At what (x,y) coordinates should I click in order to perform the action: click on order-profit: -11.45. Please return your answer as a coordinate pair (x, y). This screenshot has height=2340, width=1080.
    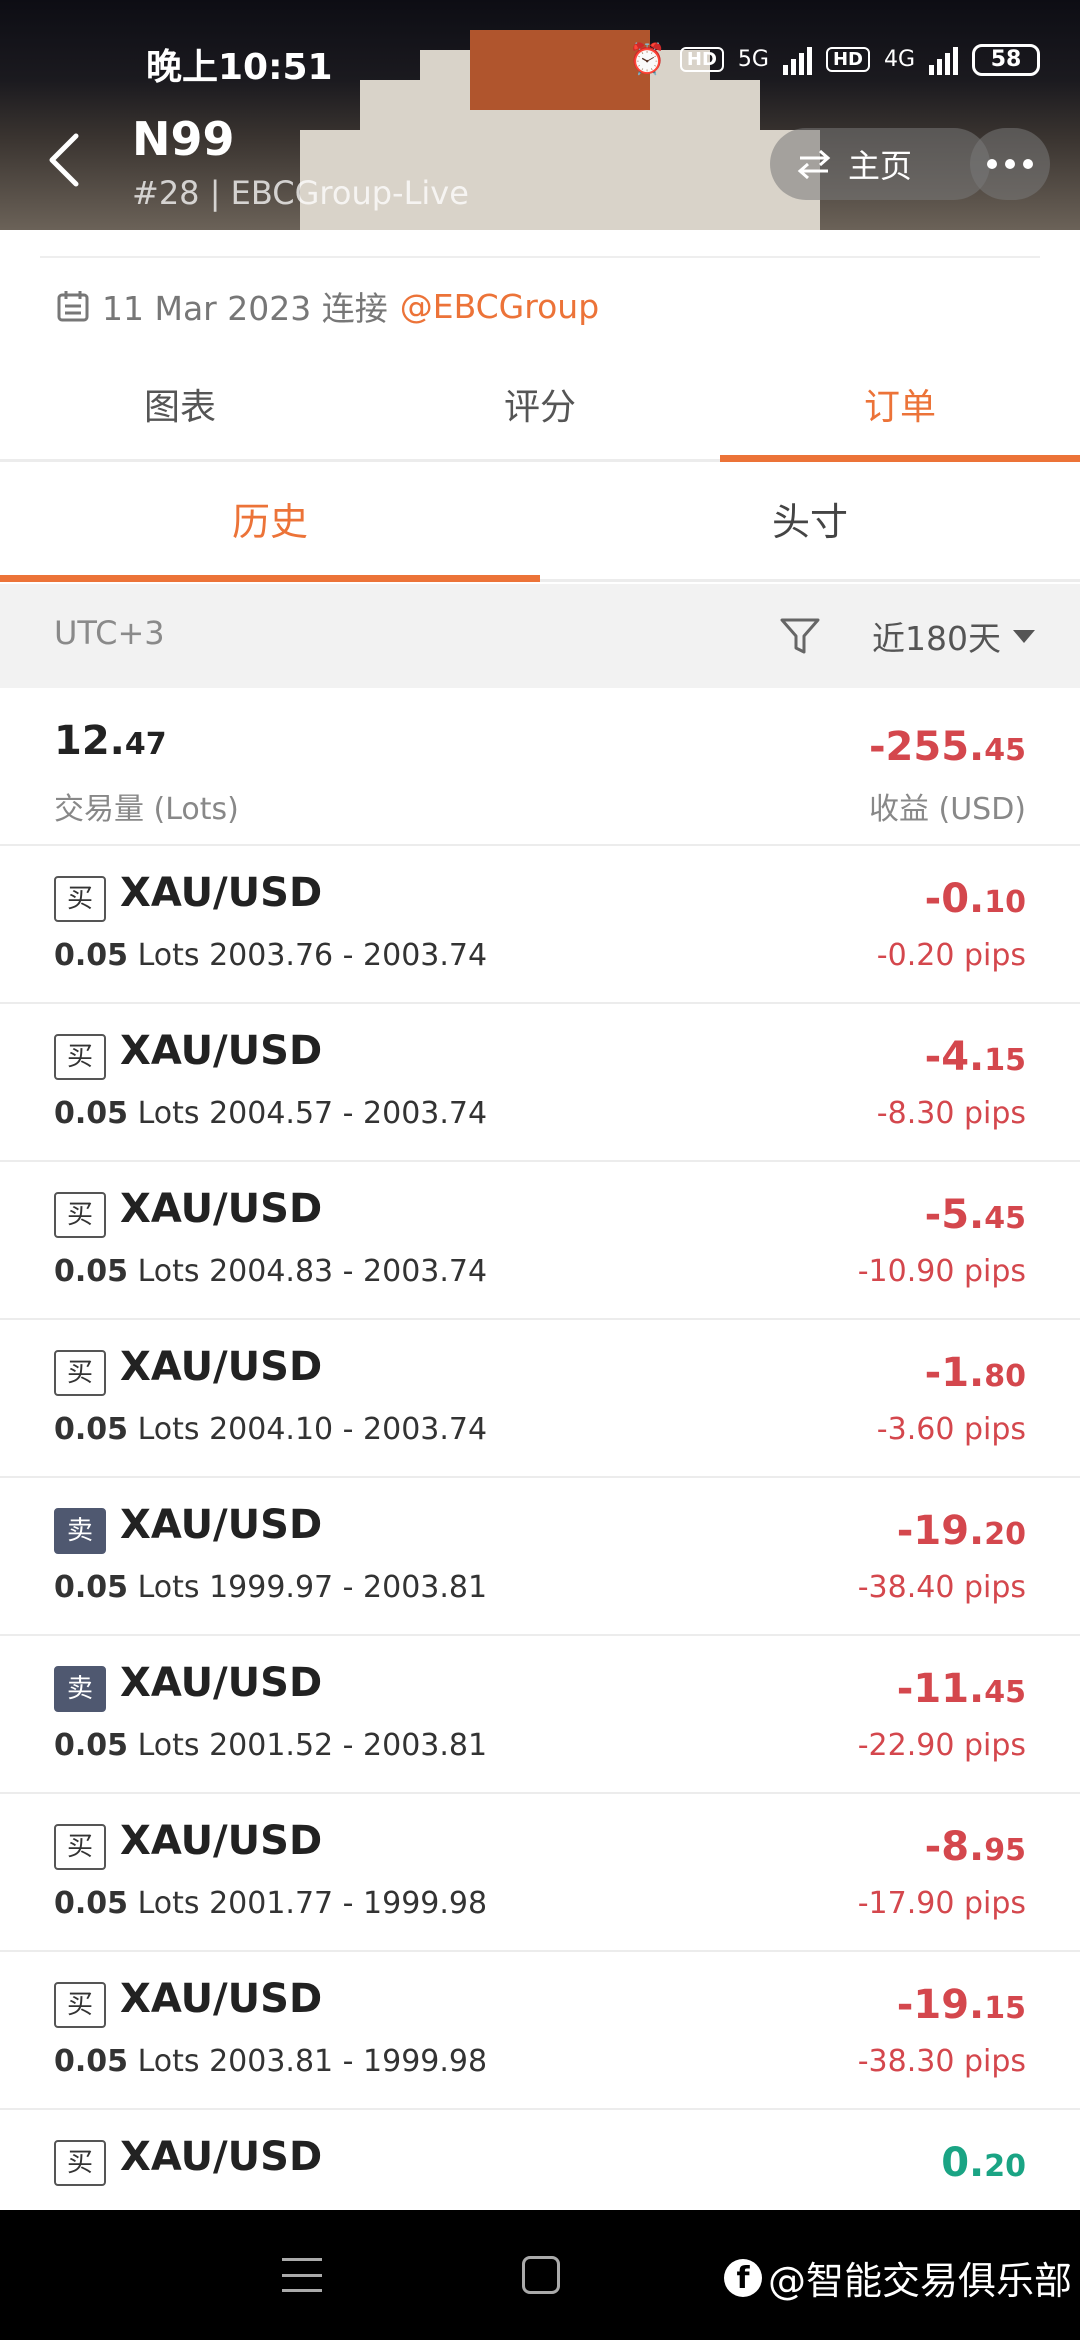
    Looking at the image, I should click on (961, 1689).